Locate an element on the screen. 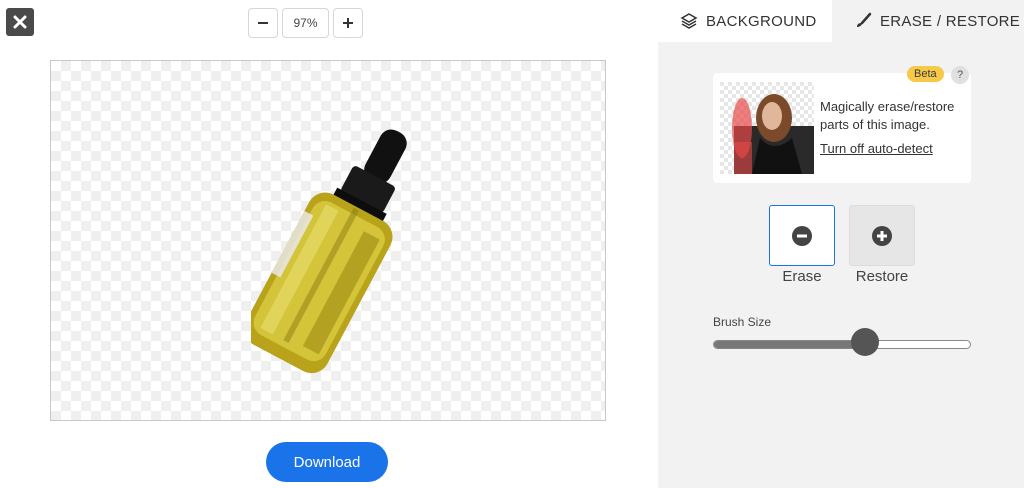 The width and height of the screenshot is (1024, 488). panel-tabs: BACKGROUND ERASE / RESTORE is located at coordinates (841, 21).